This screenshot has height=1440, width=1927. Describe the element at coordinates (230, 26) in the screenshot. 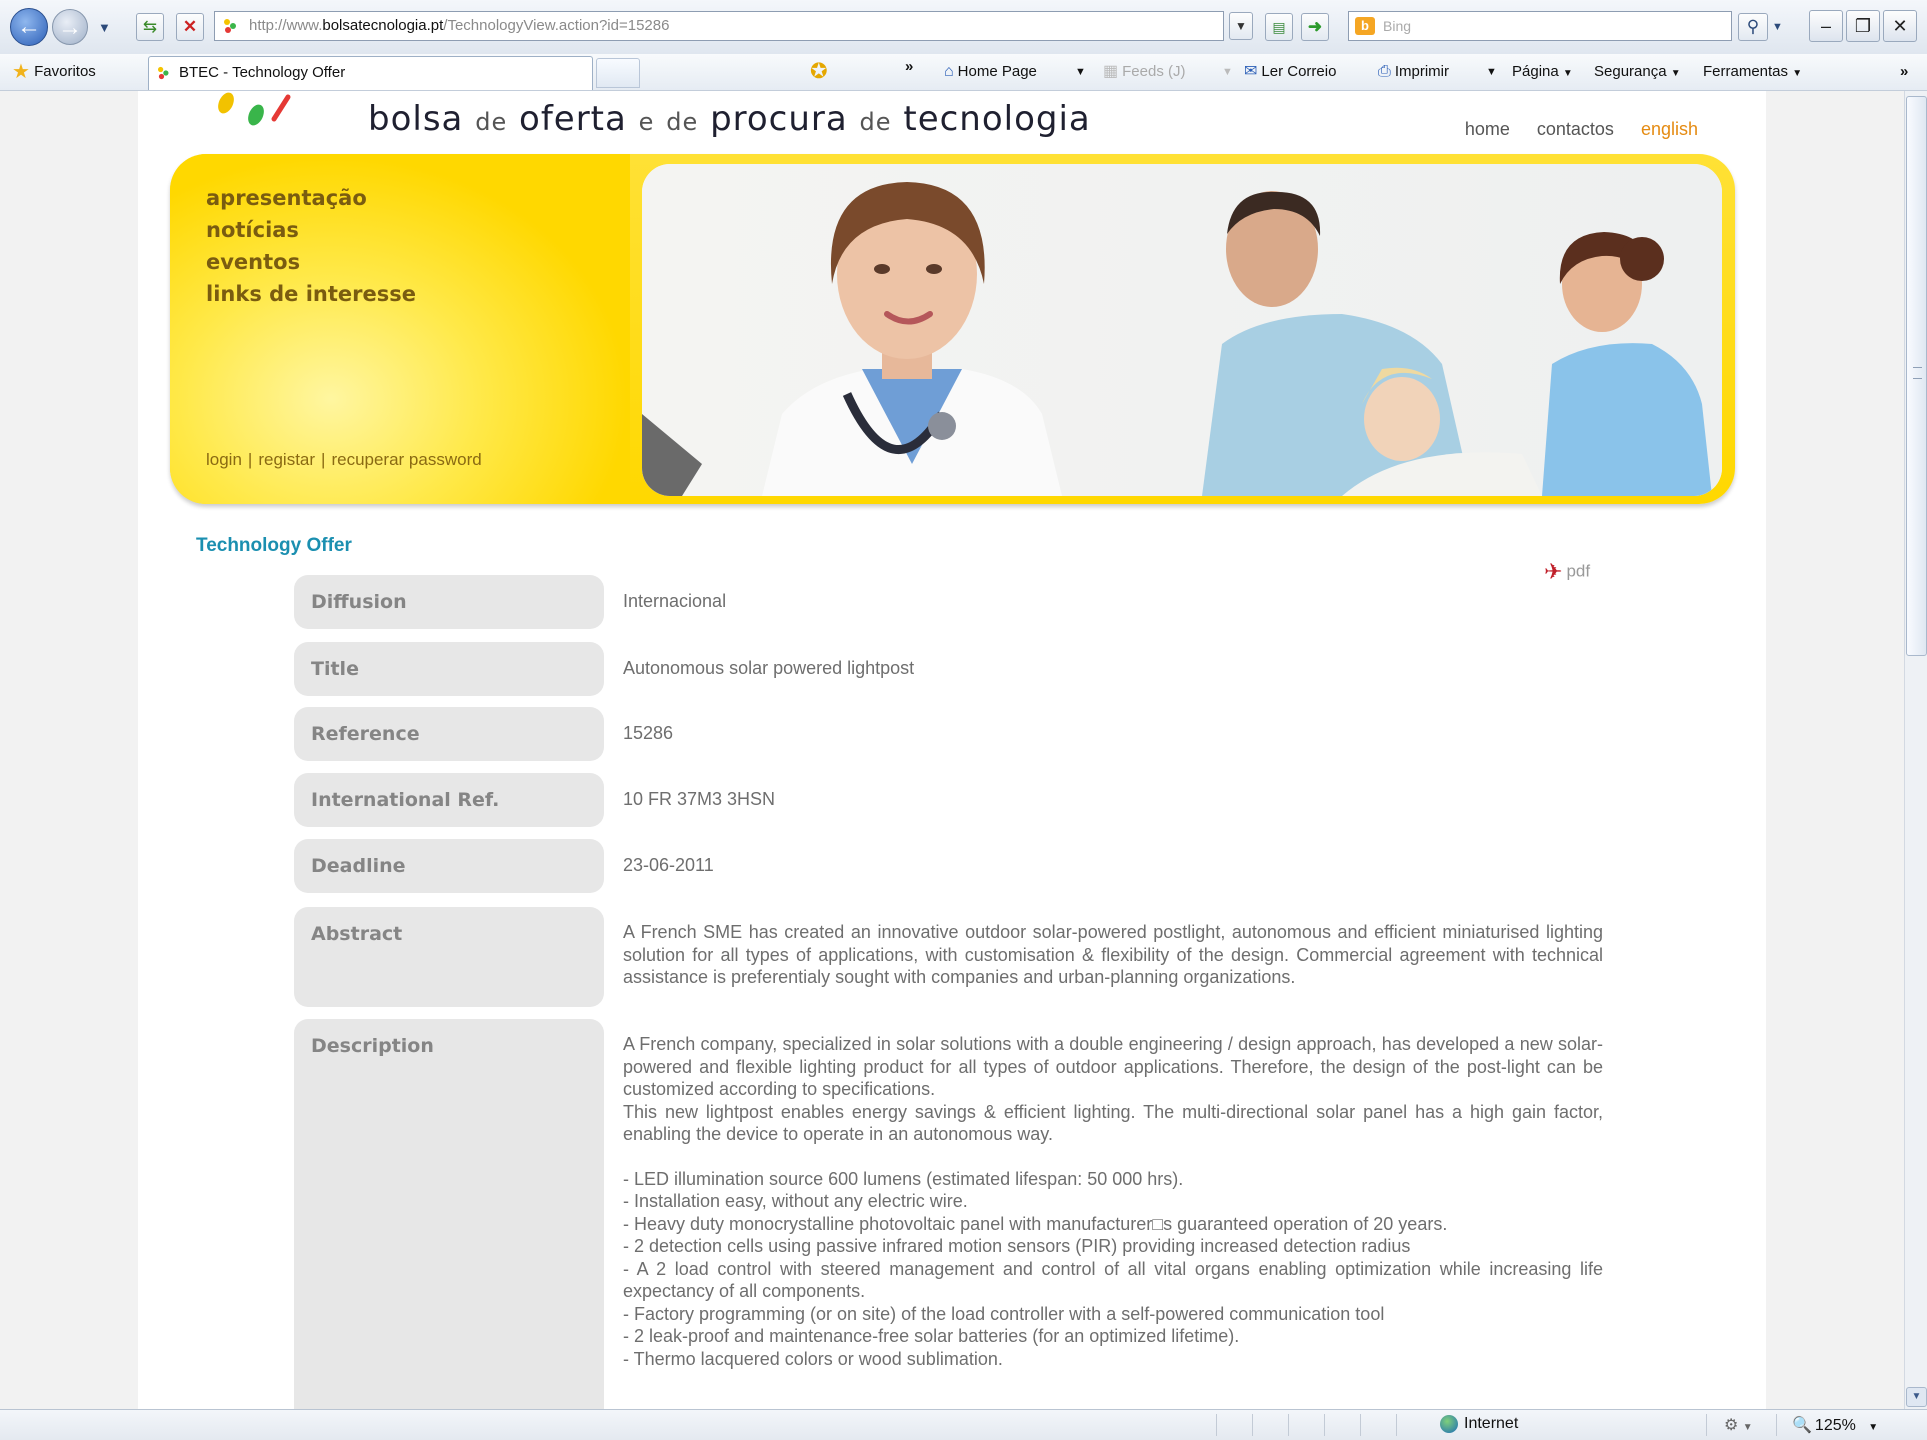

I see `site-favicon-icon` at that location.